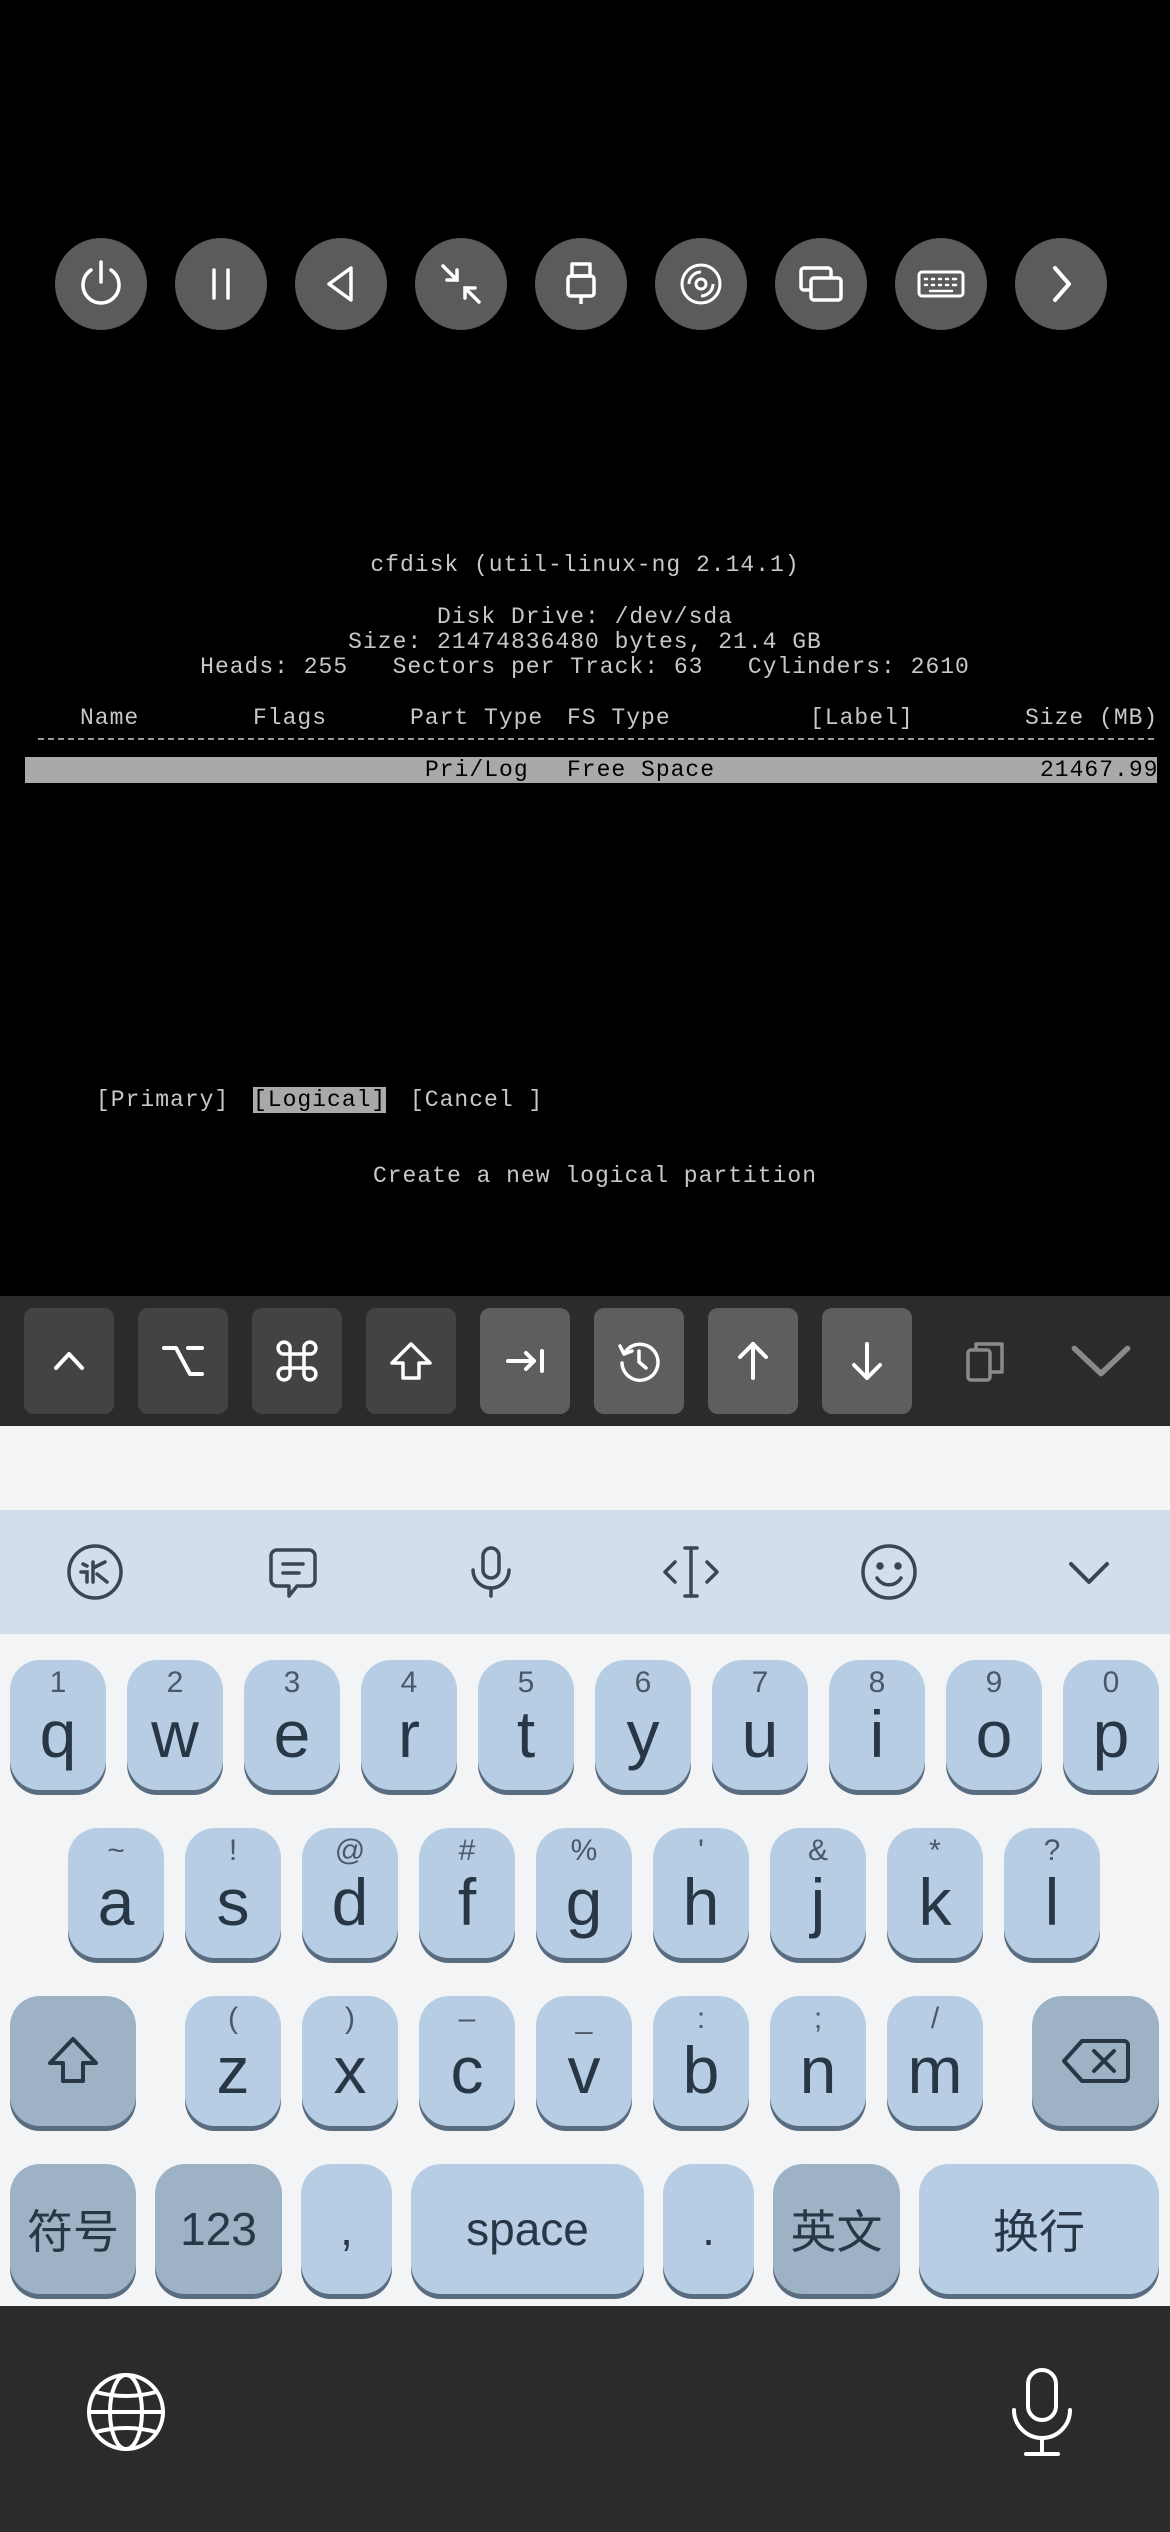  What do you see at coordinates (701, 2061) in the screenshot?
I see `key-b: :b` at bounding box center [701, 2061].